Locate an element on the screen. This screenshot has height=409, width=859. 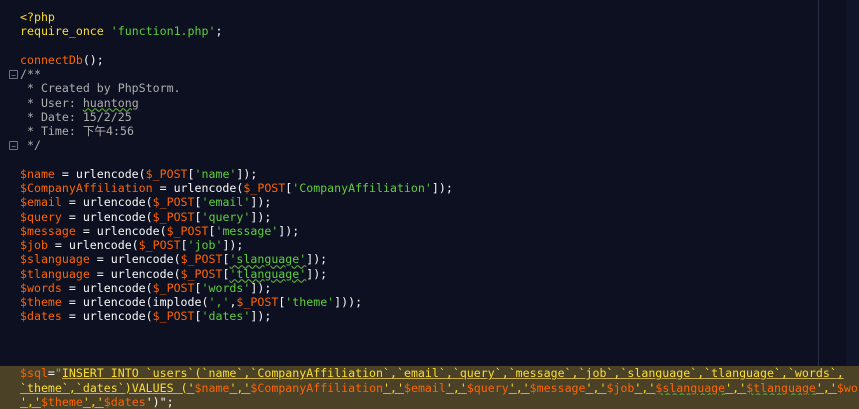
code-line: * User: huantong is located at coordinates (439, 103).